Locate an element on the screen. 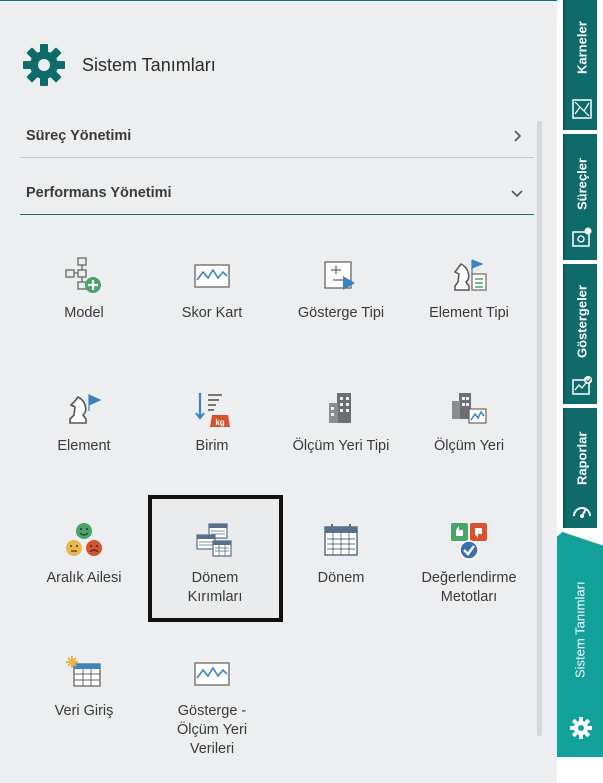  item-element-type: Element Tipi is located at coordinates (469, 289).